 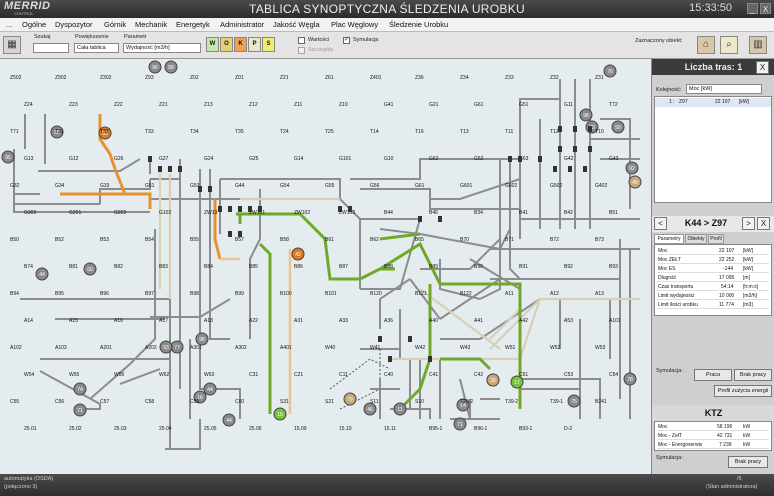 I want to click on node-label: Z13, so click(x=208, y=105).